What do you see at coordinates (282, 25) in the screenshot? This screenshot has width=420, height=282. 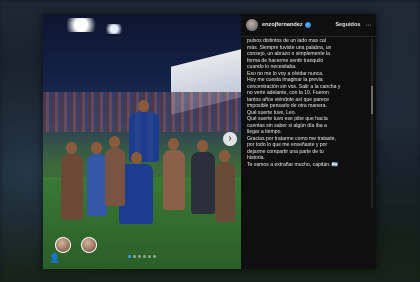 I see `author-username: enzojfernandez` at bounding box center [282, 25].